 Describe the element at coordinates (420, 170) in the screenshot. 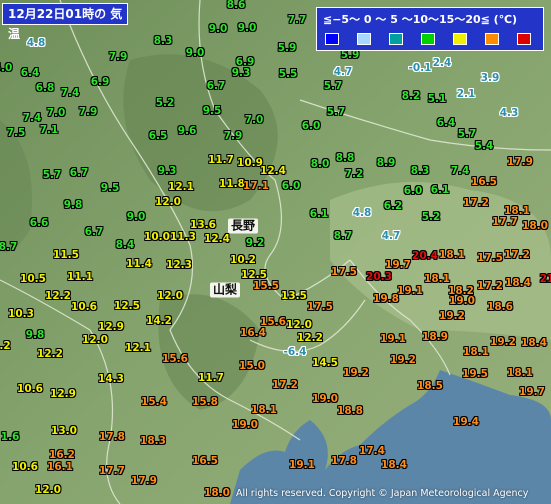

I see `station-temperature: 8.3` at that location.